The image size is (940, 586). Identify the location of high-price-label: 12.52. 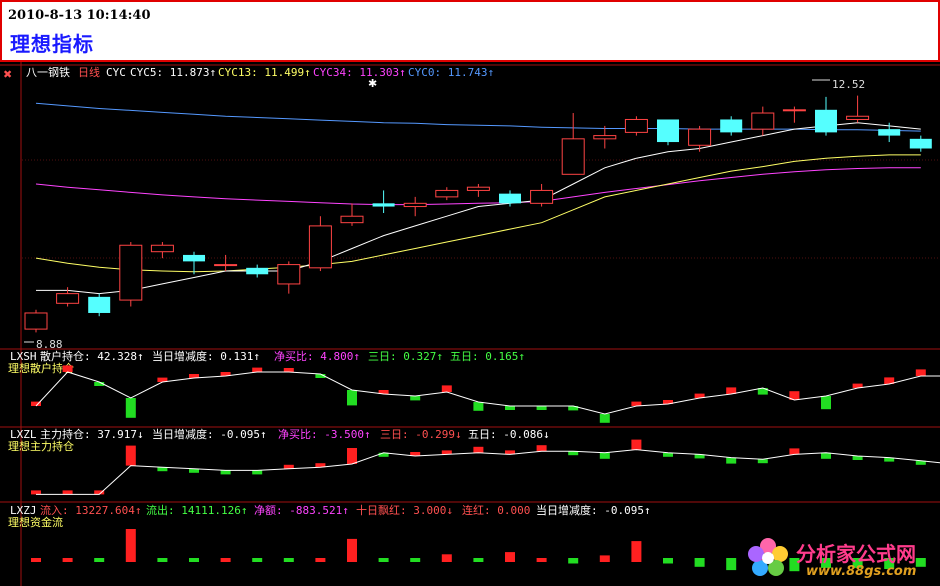
(848, 84).